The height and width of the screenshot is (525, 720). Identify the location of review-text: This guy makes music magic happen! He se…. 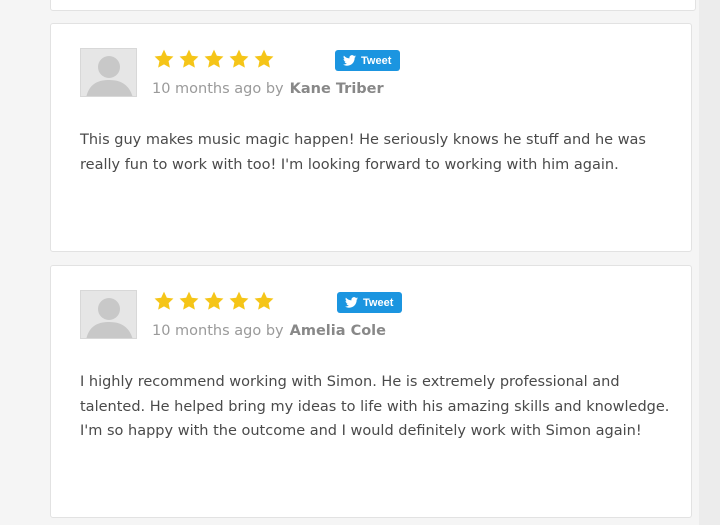
(363, 152).